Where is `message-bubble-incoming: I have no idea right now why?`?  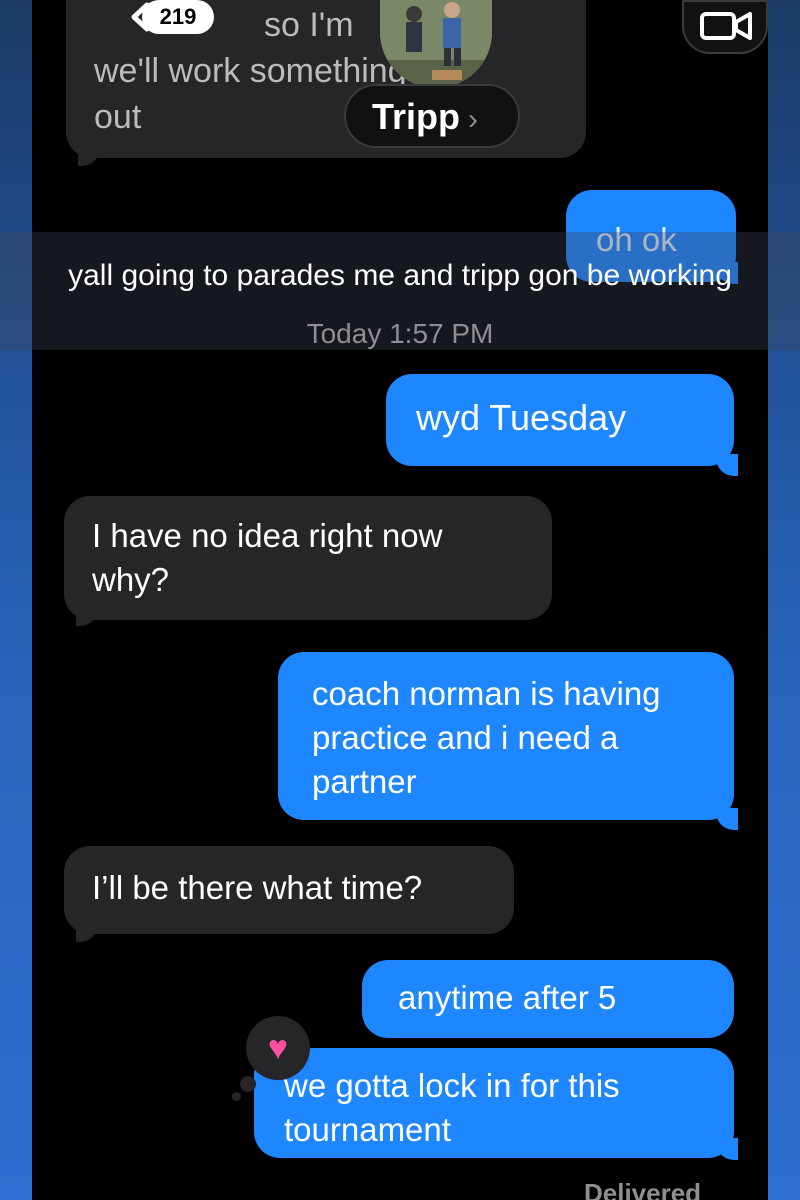 message-bubble-incoming: I have no idea right now why? is located at coordinates (308, 558).